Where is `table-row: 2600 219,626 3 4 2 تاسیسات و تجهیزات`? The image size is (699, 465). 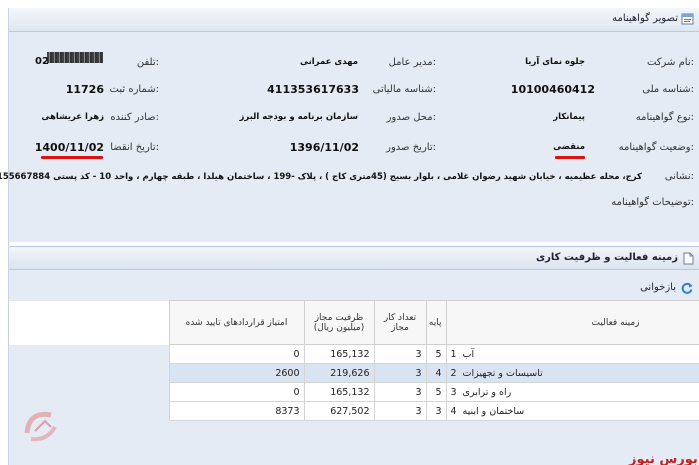
table-row: 2600 219,626 3 4 2 تاسیسات و تجهیزات is located at coordinates (354, 373).